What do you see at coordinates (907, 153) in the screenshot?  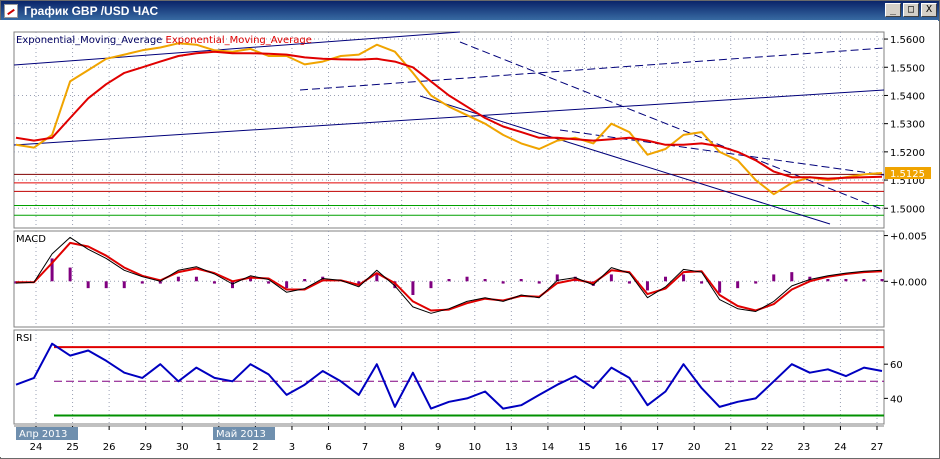 I see `price-y-tick-label: 1.5200` at bounding box center [907, 153].